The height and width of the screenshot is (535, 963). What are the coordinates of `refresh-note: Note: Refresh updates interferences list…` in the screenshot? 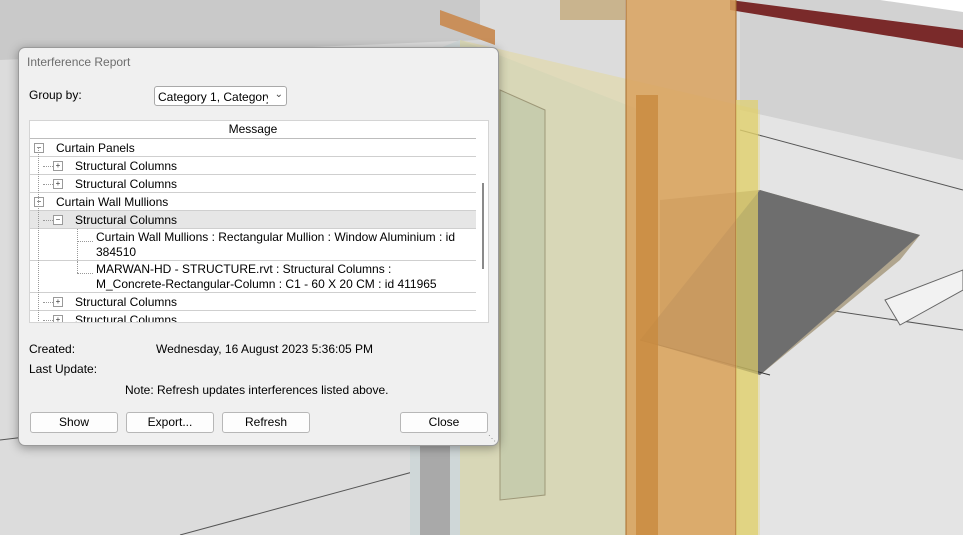 It's located at (257, 390).